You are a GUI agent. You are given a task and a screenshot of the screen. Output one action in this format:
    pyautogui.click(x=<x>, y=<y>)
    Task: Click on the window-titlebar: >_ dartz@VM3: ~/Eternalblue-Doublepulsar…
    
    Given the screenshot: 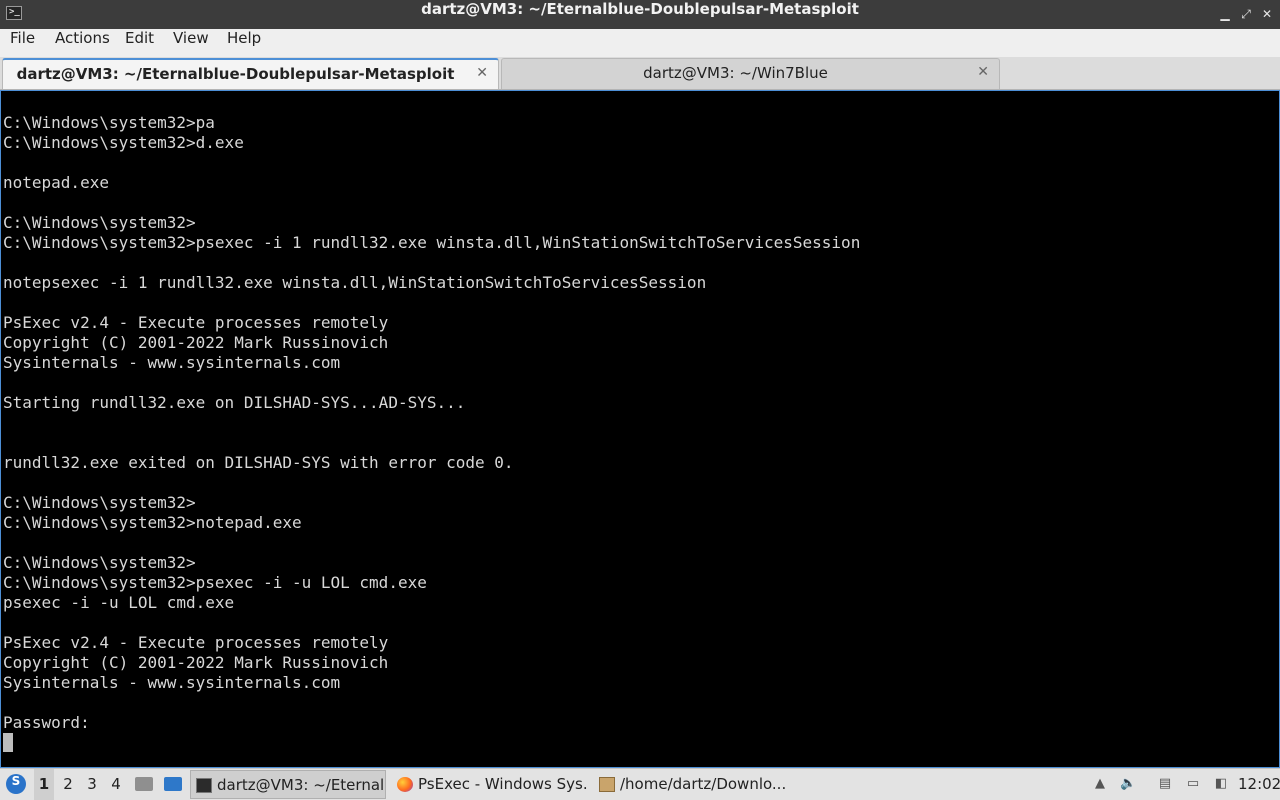 What is the action you would take?
    pyautogui.click(x=640, y=14)
    